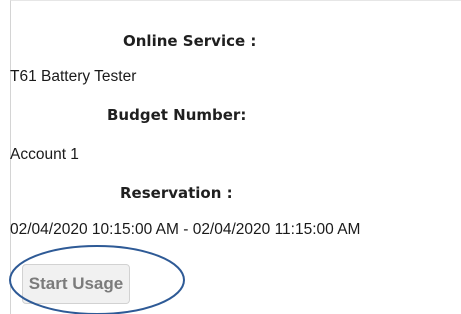  What do you see at coordinates (76, 284) in the screenshot?
I see `start-usage-button: Start Usage` at bounding box center [76, 284].